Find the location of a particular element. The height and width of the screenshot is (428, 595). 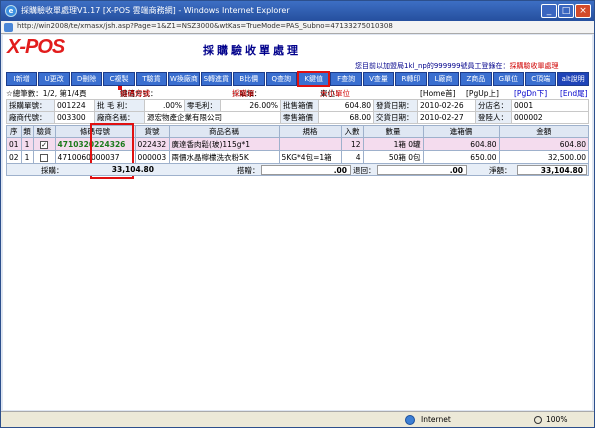

vendor-name-label: 廠商名稱： is located at coordinates (119, 117).